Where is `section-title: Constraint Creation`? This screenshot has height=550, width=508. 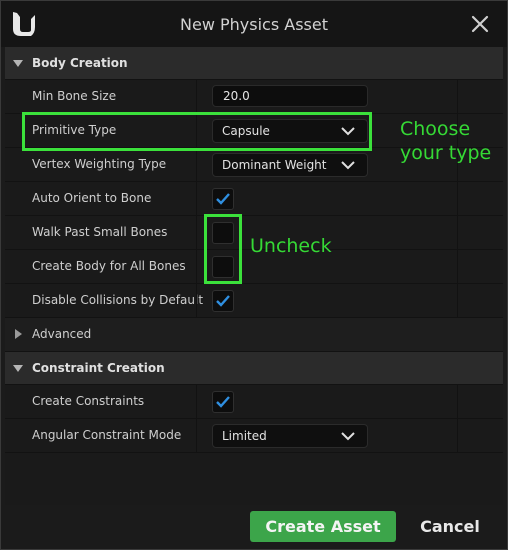 section-title: Constraint Creation is located at coordinates (98, 368).